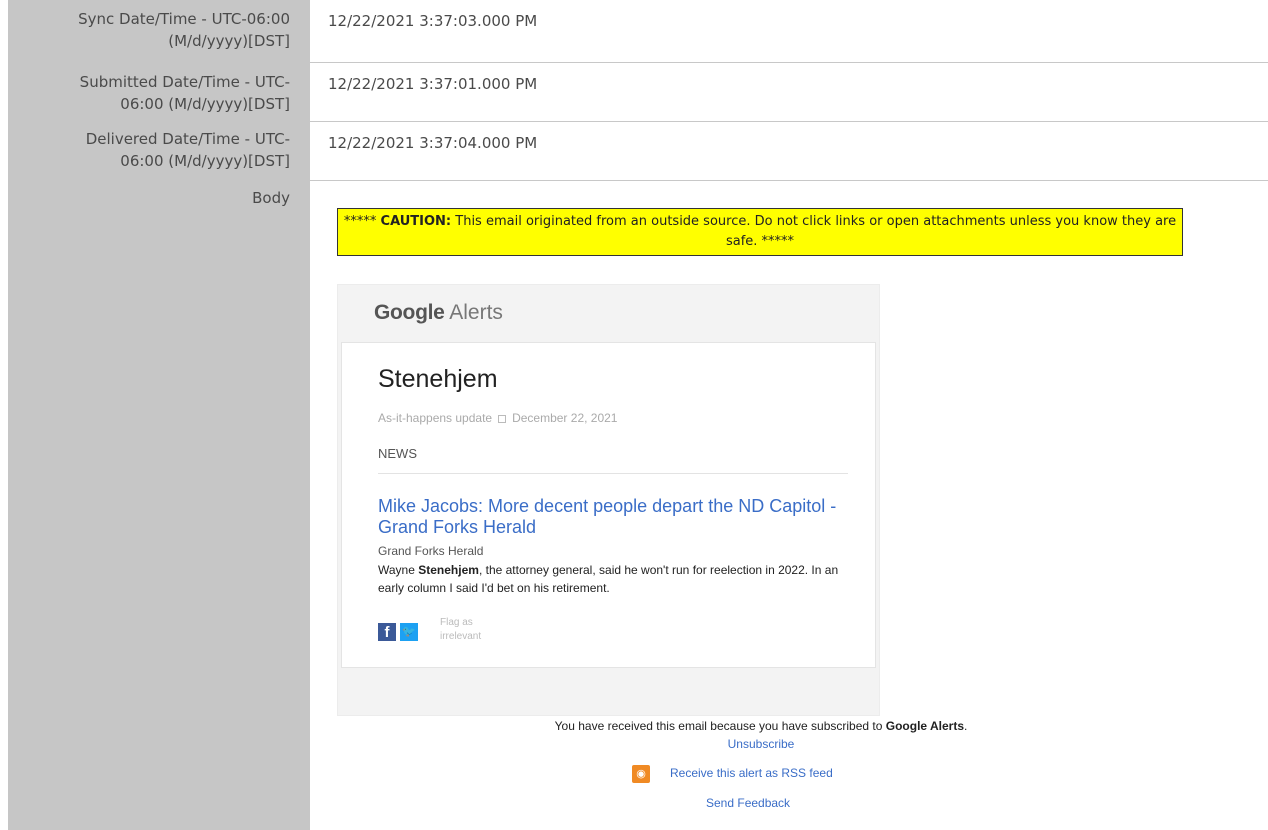  I want to click on flag-irrelevant-link: Flag as irrelevant, so click(470, 630).